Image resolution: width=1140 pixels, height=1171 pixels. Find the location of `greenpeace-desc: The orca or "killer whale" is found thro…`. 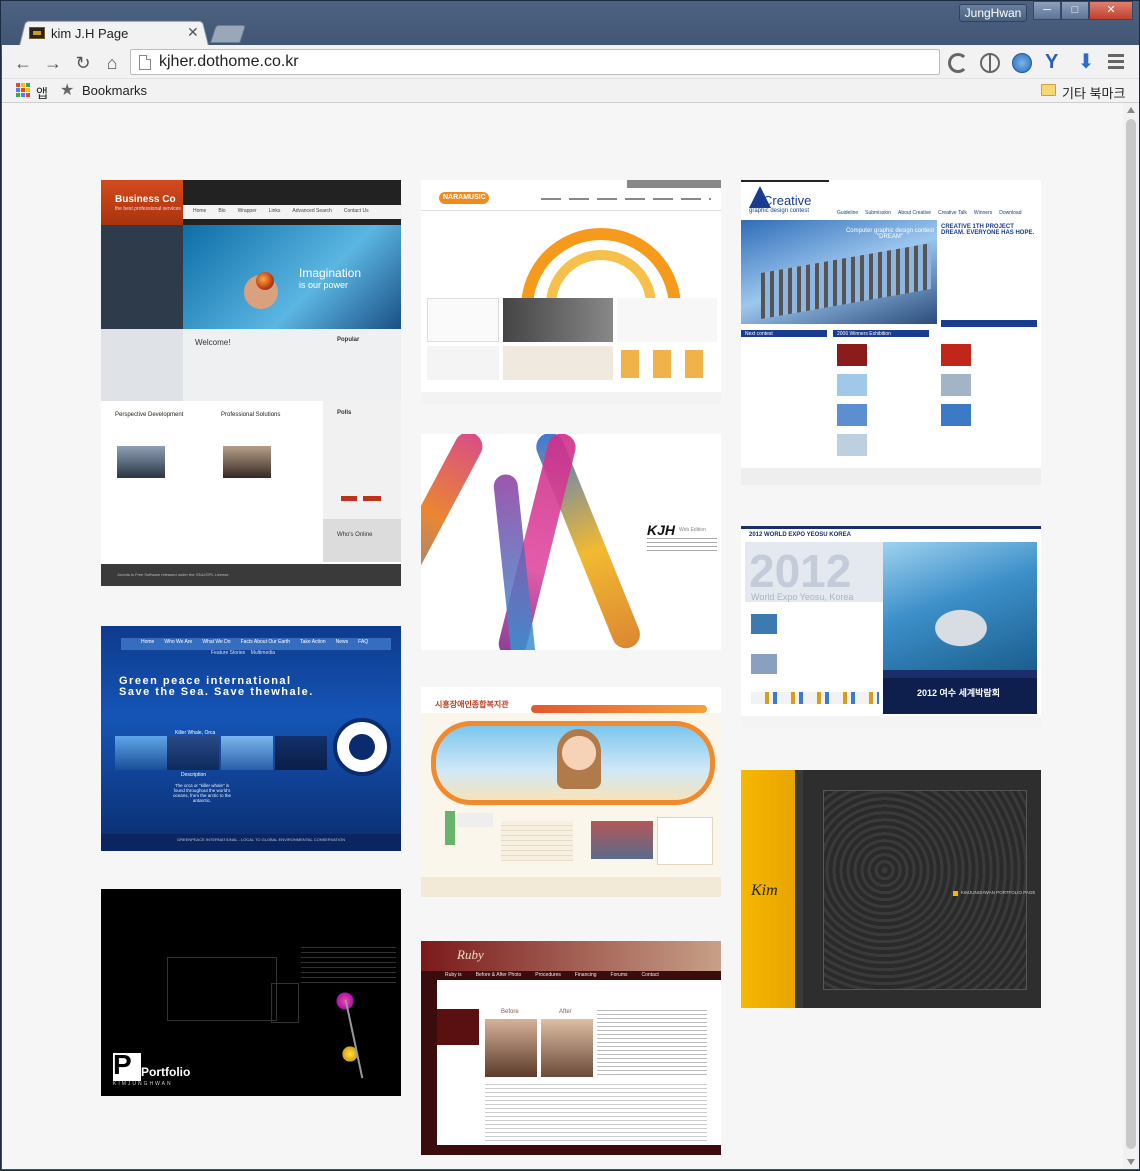

greenpeace-desc: The orca or "killer whale" is found thro… is located at coordinates (202, 793).